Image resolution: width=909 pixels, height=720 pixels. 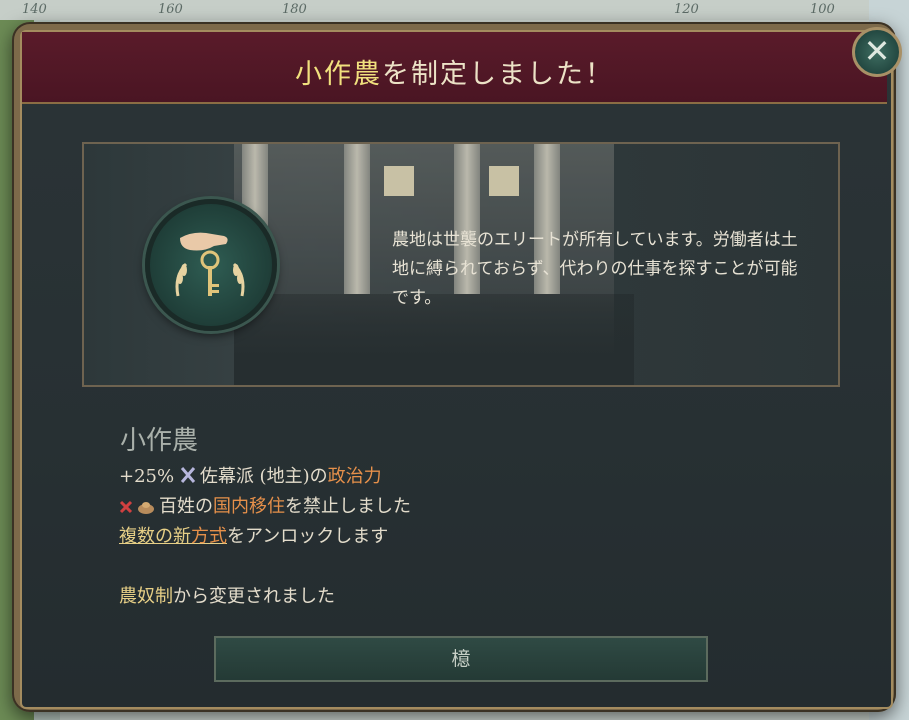 I want to click on dialog-title: 小作農を制定しました！, so click(x=454, y=71).